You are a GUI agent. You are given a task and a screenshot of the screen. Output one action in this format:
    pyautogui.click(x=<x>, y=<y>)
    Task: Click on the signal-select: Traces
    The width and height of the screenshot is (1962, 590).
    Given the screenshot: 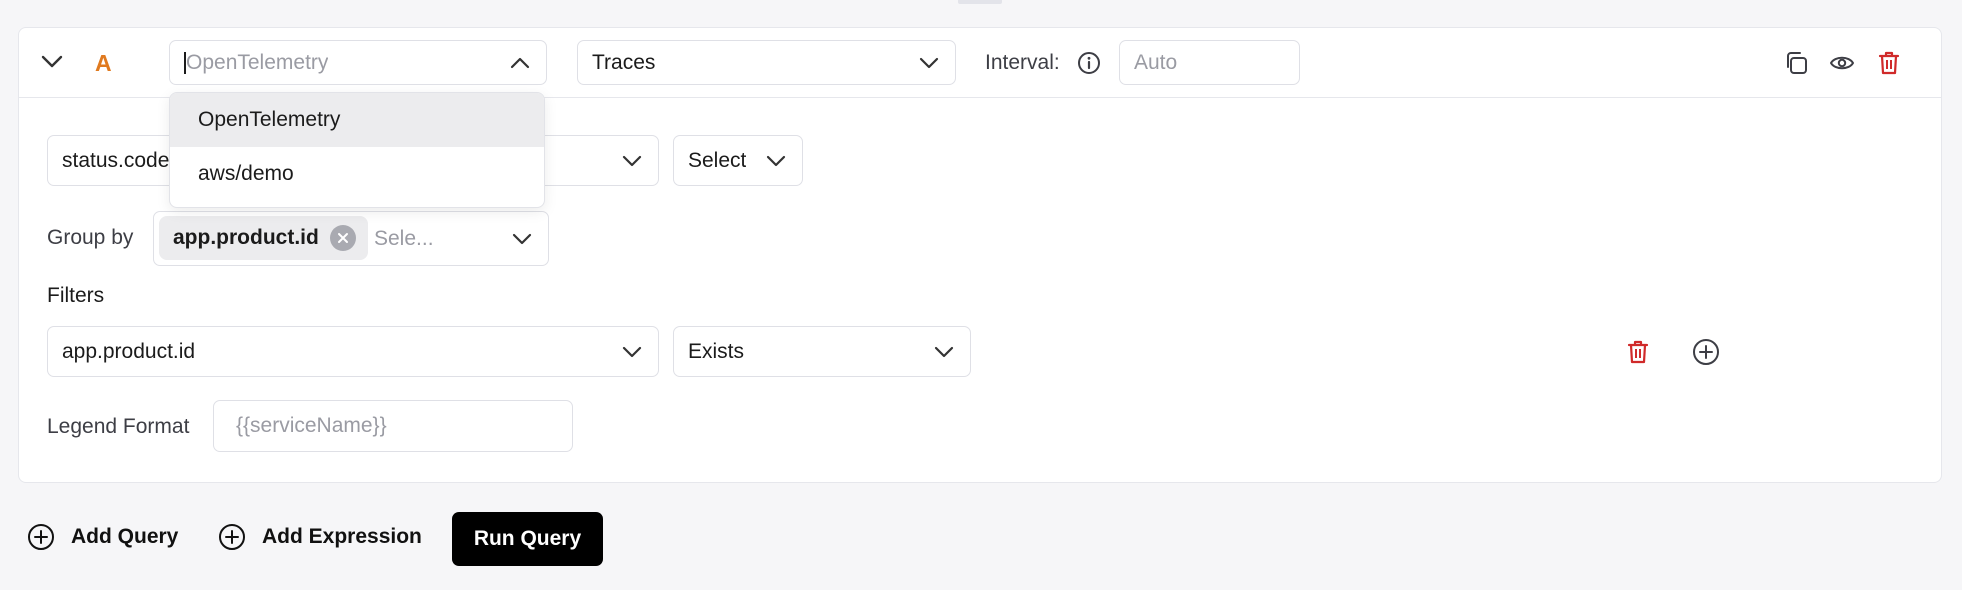 What is the action you would take?
    pyautogui.click(x=766, y=62)
    